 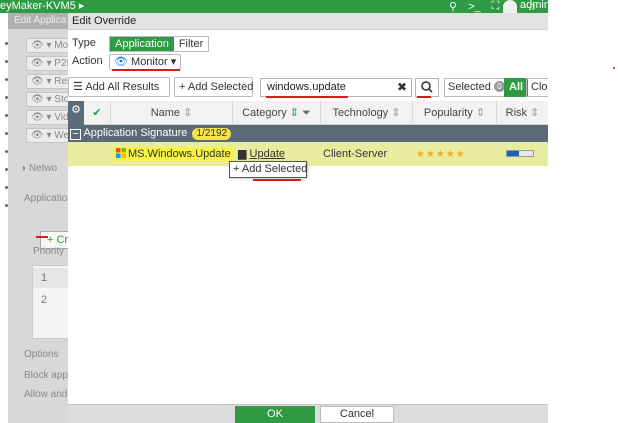 What do you see at coordinates (276, 113) in the screenshot?
I see `column-category: Category ⇕ ⏷` at bounding box center [276, 113].